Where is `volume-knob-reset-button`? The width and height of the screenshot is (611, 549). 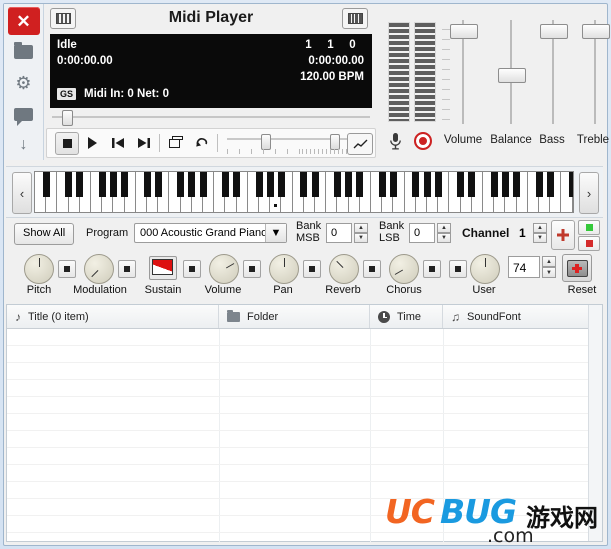
volume-knob-reset-button is located at coordinates (252, 269).